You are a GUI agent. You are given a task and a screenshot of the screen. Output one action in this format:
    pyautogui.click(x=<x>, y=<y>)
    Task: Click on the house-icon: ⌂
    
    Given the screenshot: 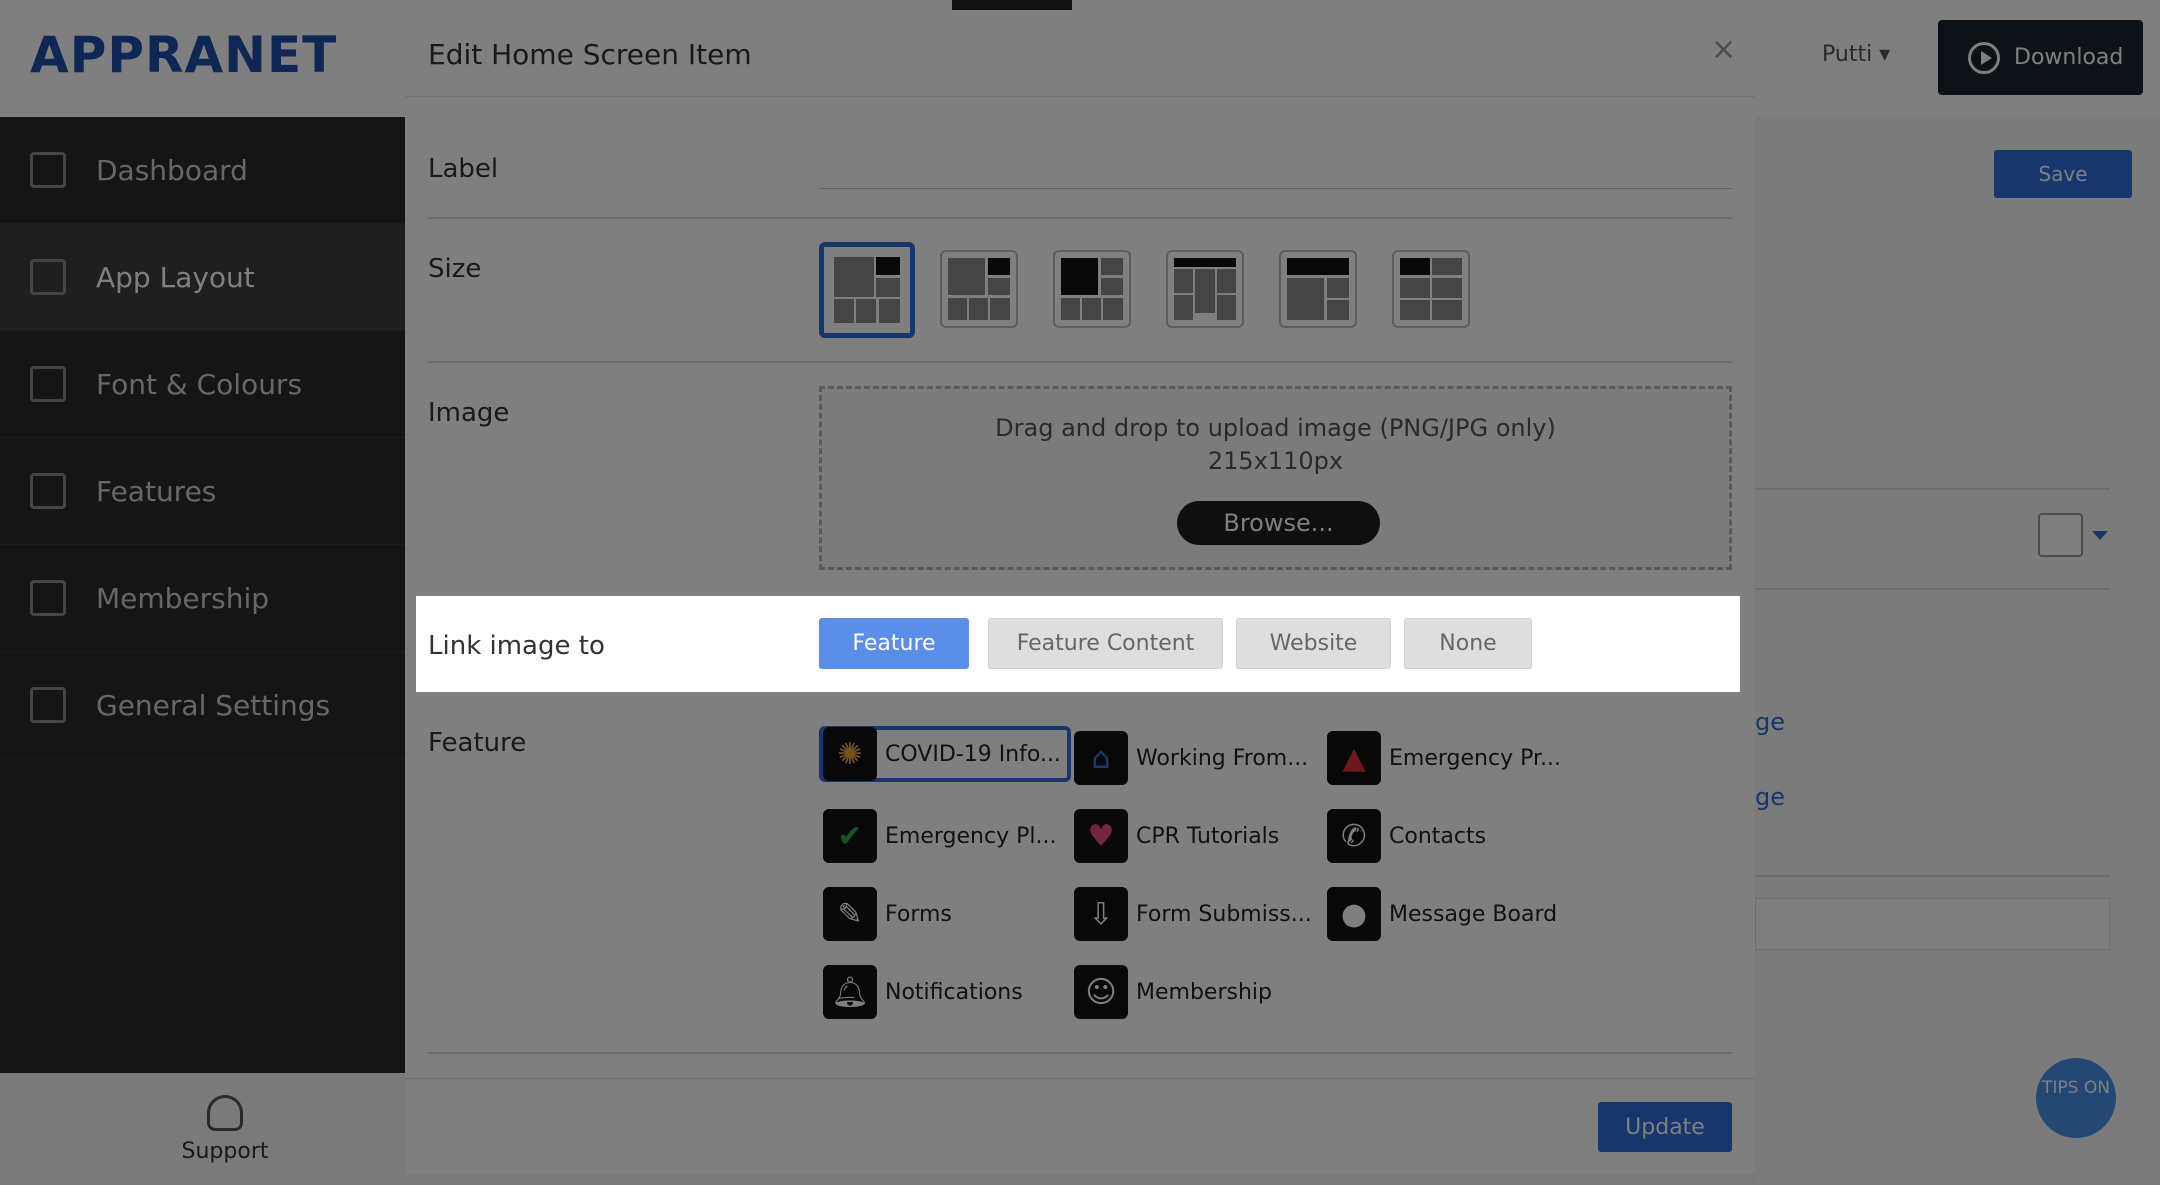 What is the action you would take?
    pyautogui.click(x=1101, y=758)
    